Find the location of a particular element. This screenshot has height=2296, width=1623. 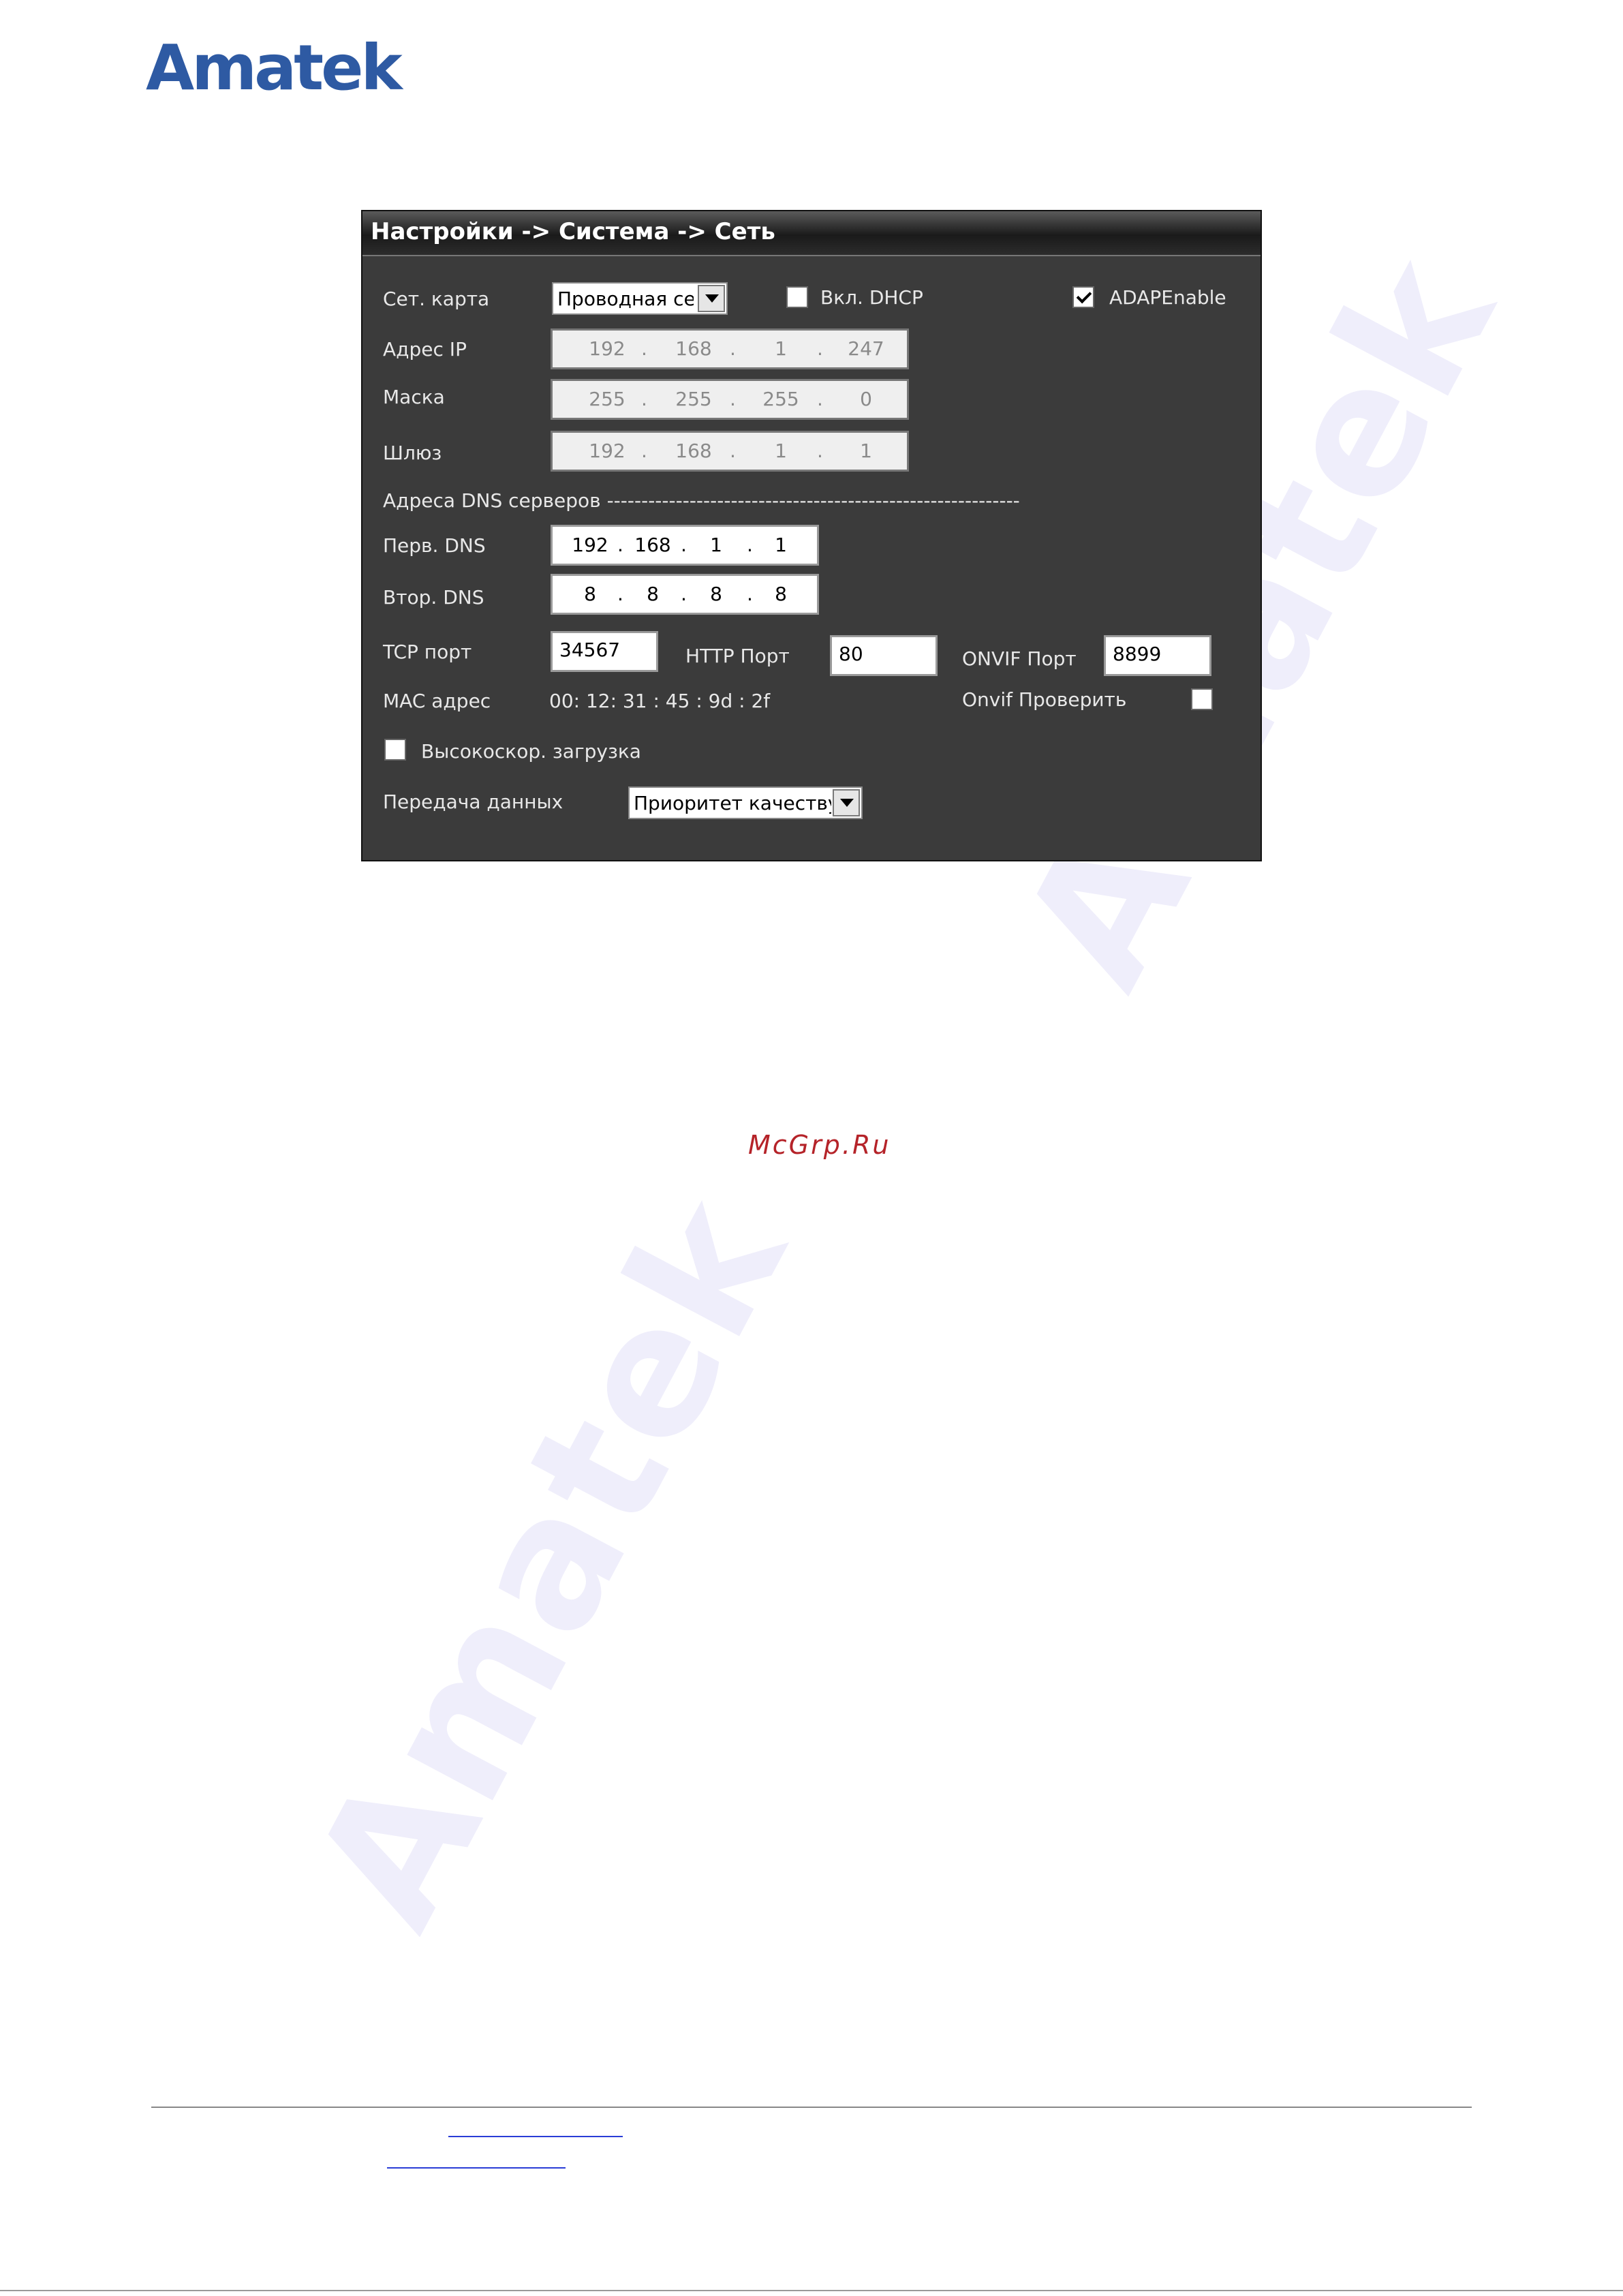

mask-octet-3: 255 is located at coordinates (780, 399).